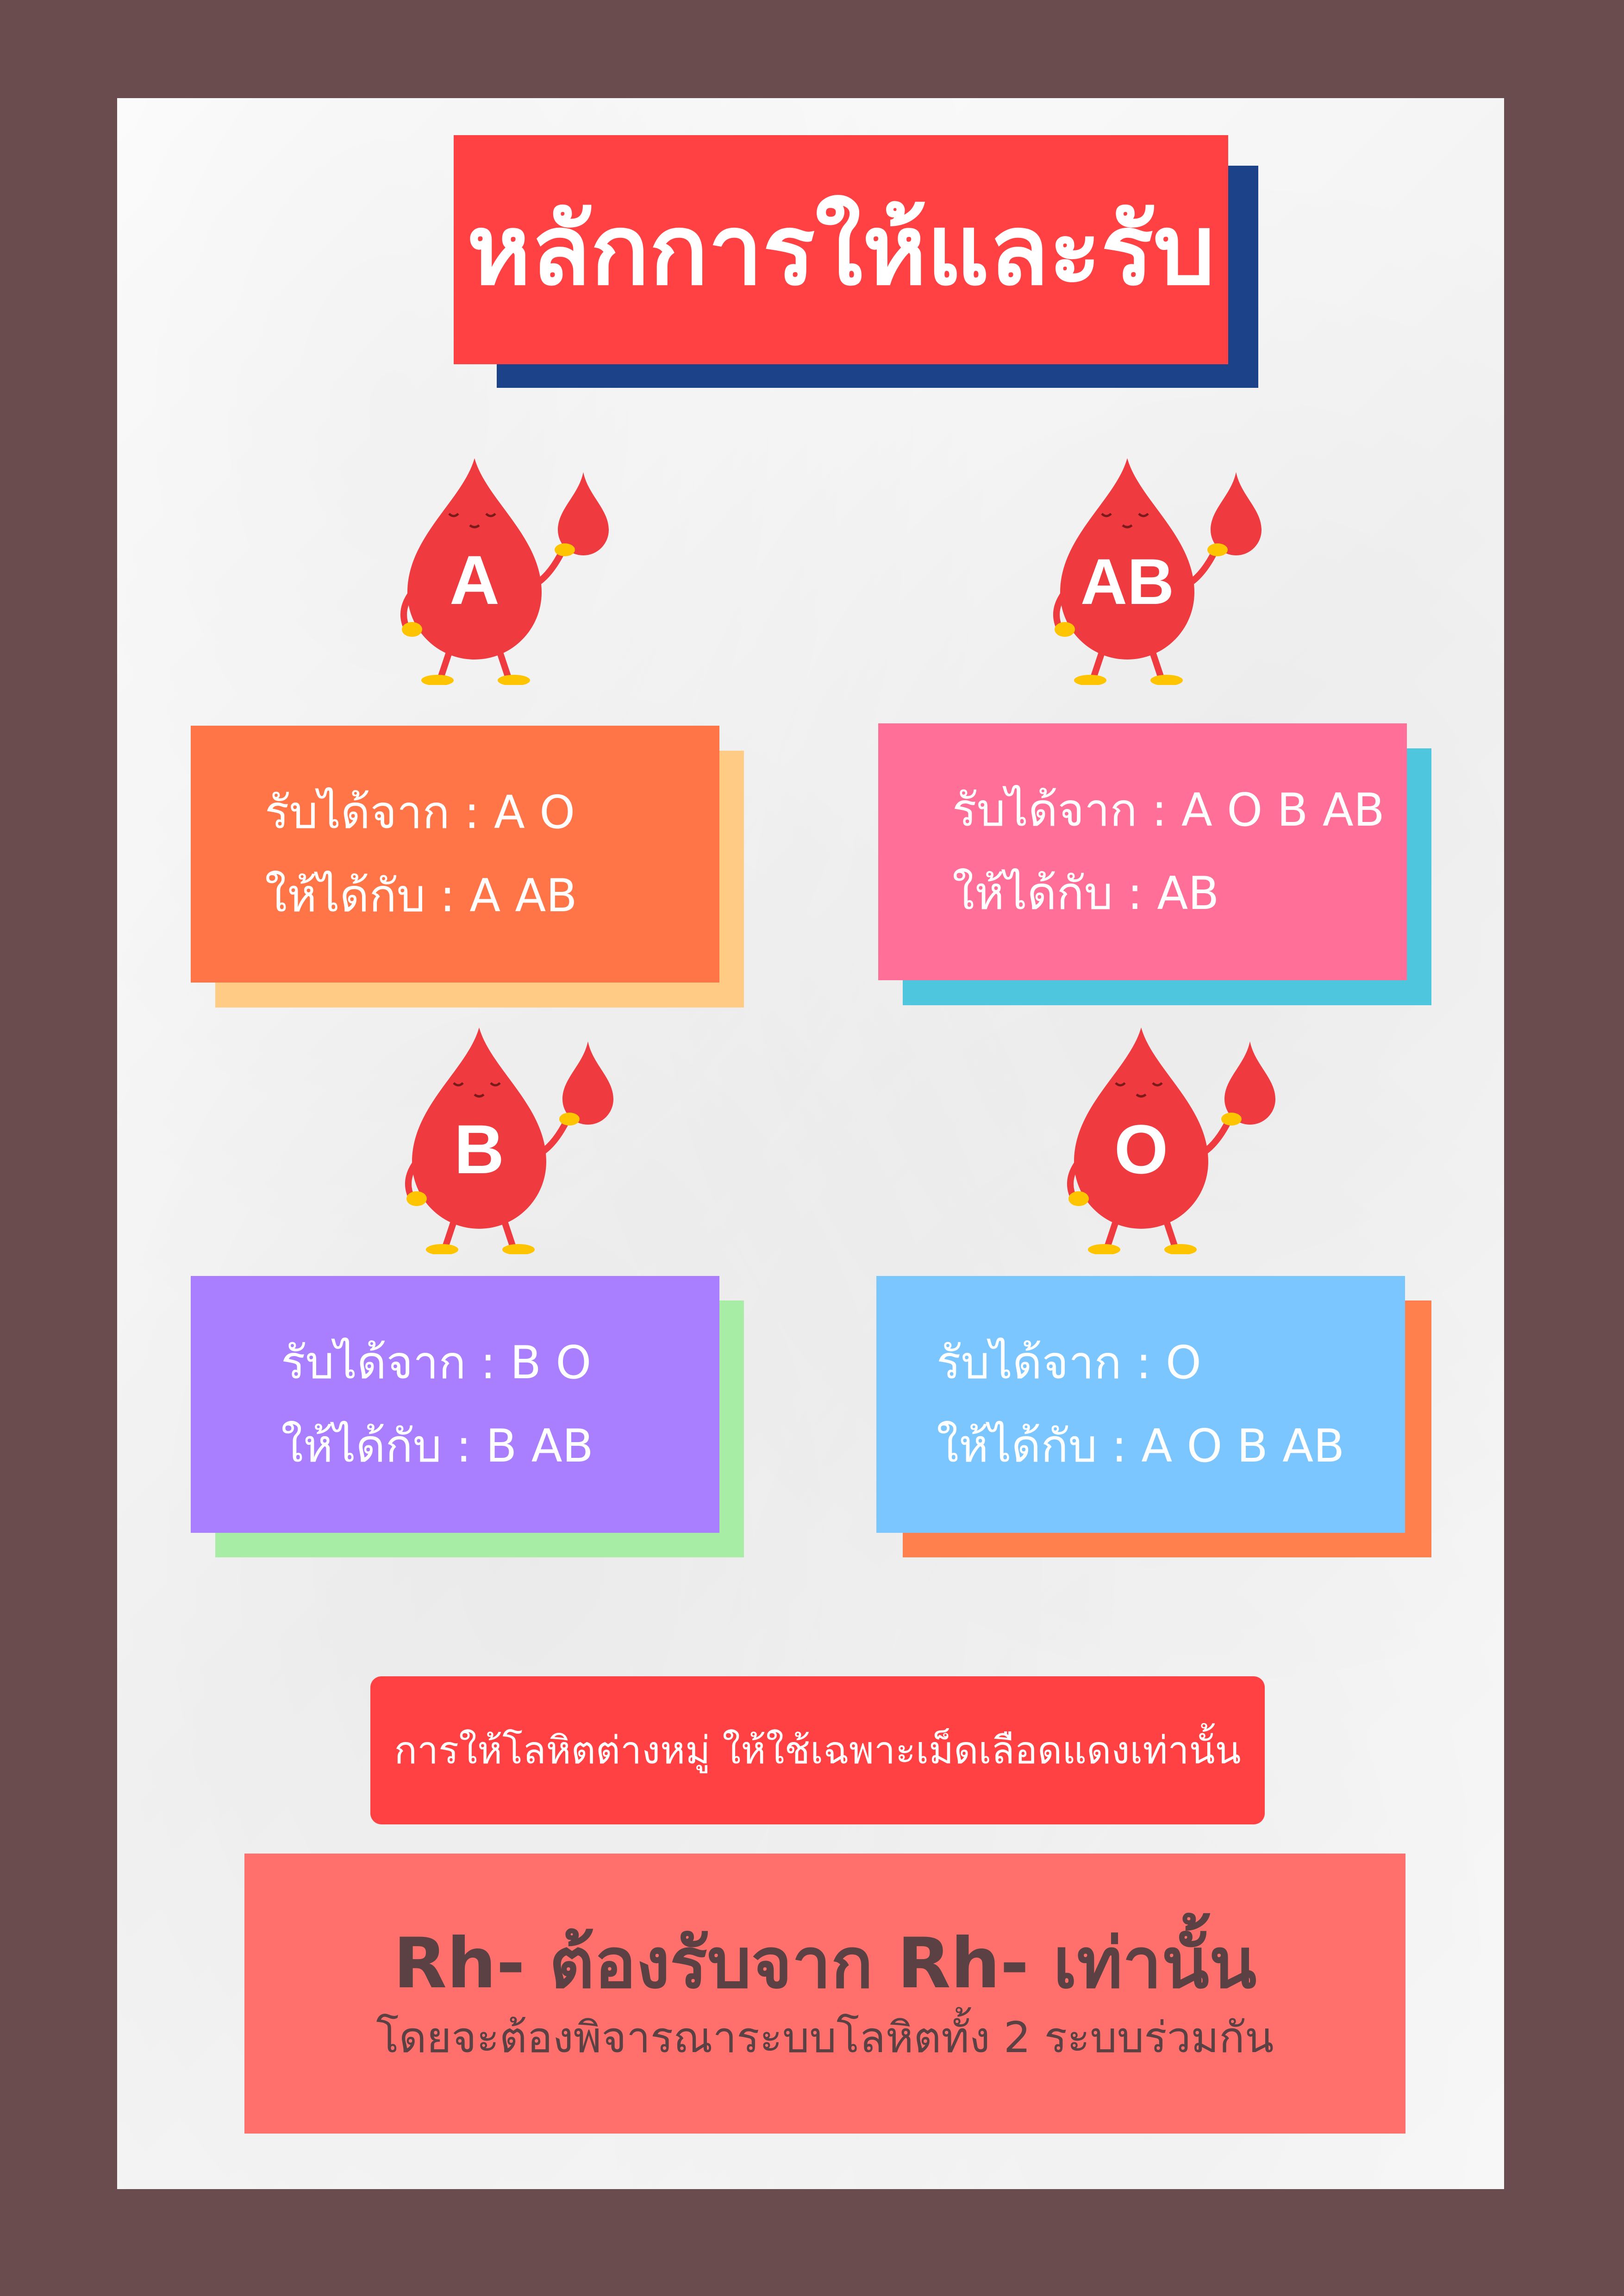 Image resolution: width=1624 pixels, height=2296 pixels. I want to click on mascot-svg: O, so click(1171, 1140).